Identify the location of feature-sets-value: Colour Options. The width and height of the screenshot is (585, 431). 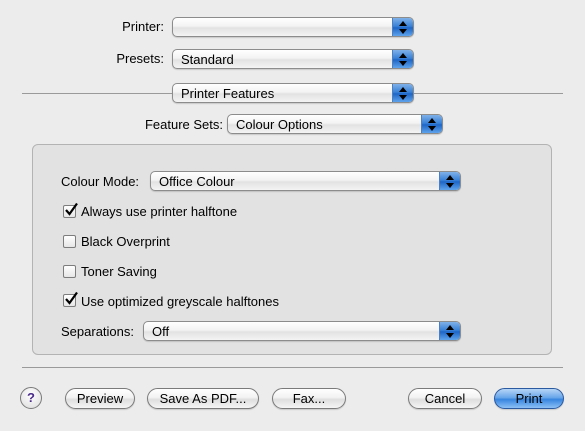
(279, 124).